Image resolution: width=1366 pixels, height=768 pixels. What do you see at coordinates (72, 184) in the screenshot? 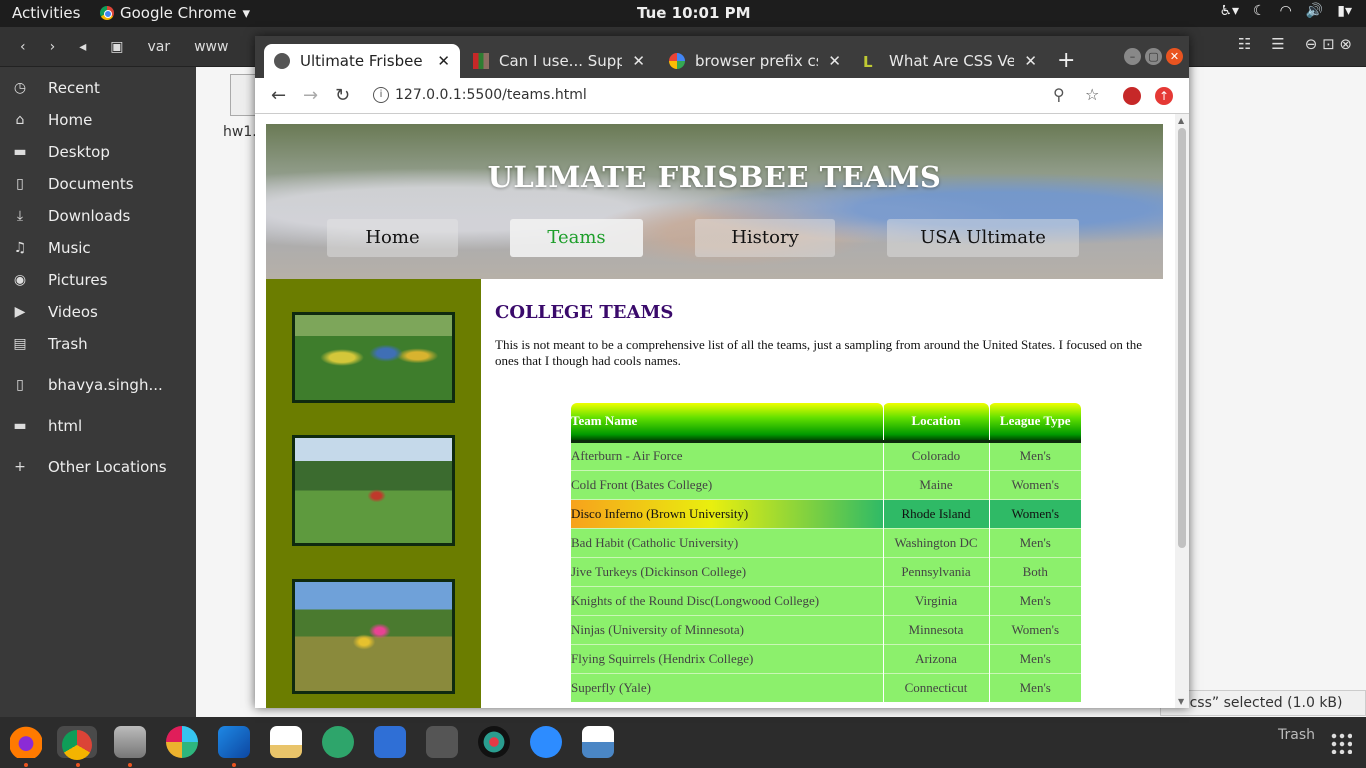
I see `sidebar-item-documents: ▯ Documents` at bounding box center [72, 184].